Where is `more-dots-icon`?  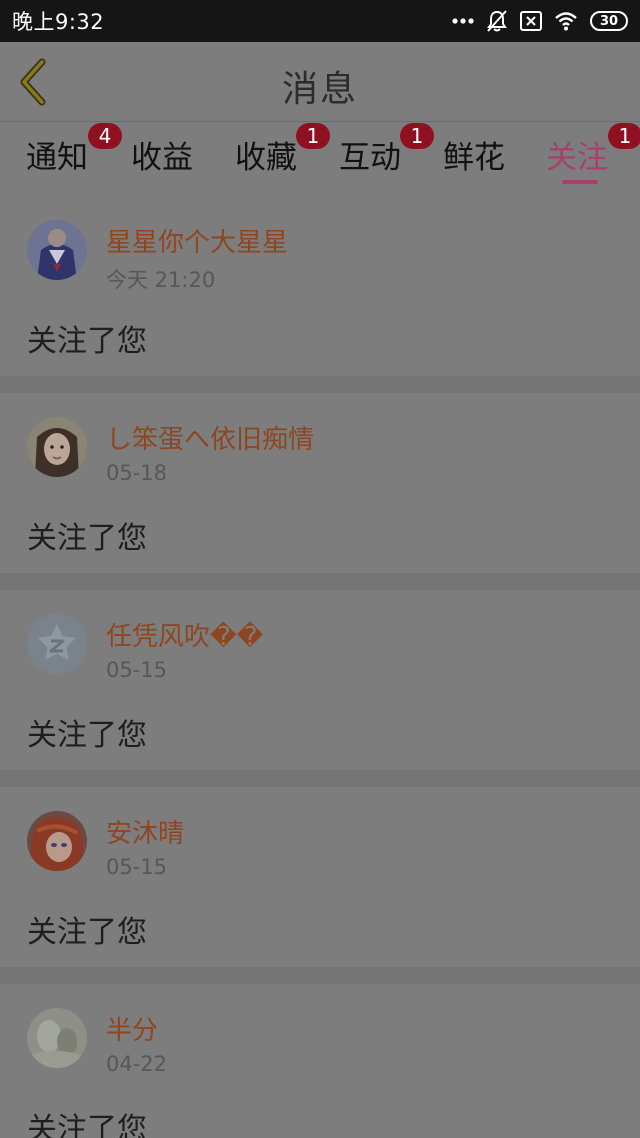 more-dots-icon is located at coordinates (463, 21).